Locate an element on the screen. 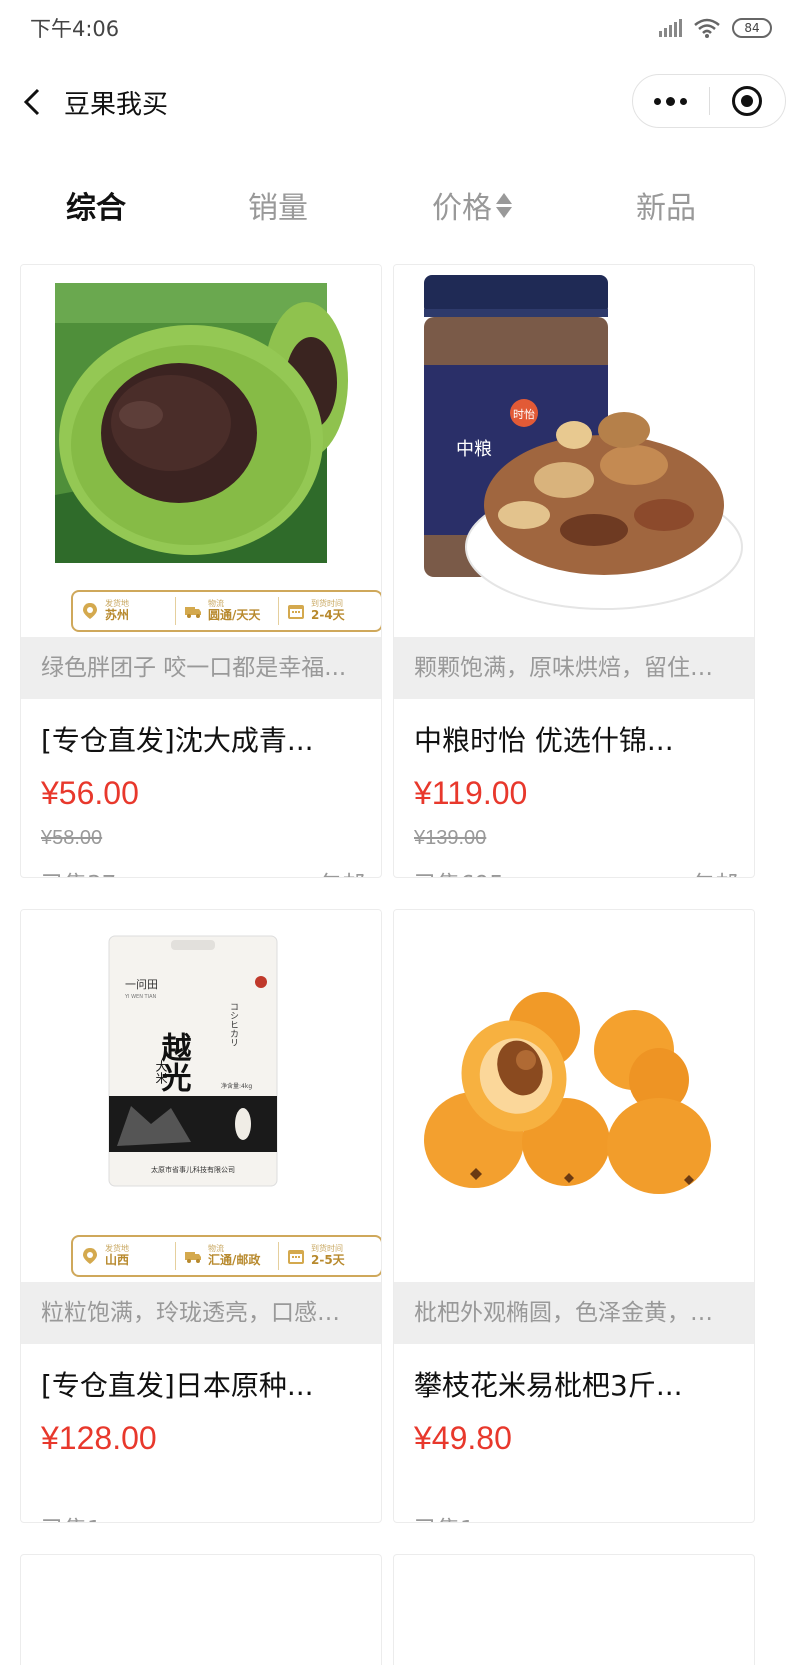  tab-price: 价格 is located at coordinates (472, 205).